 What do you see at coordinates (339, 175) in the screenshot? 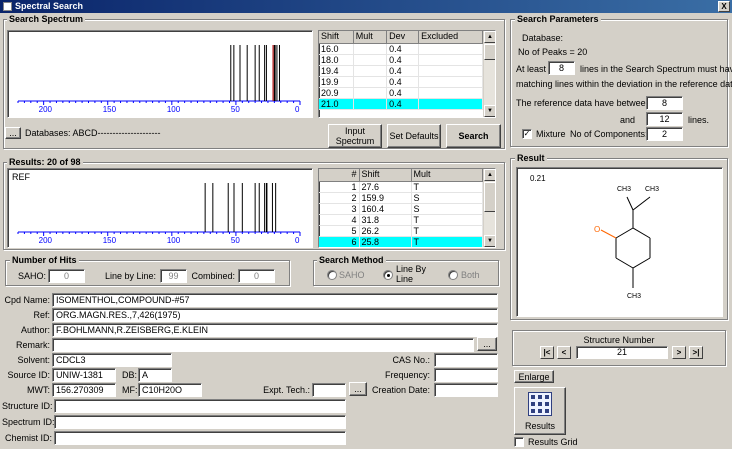
I see `col-number: #` at bounding box center [339, 175].